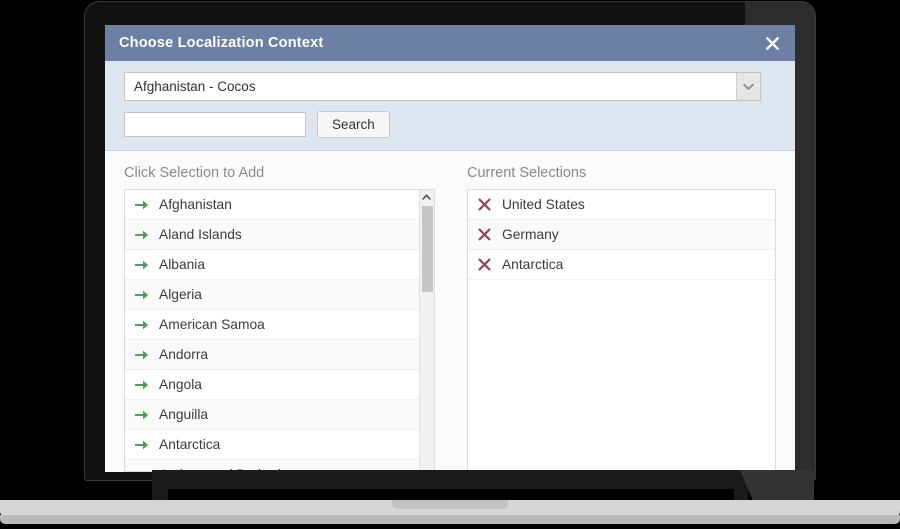 The height and width of the screenshot is (529, 900). I want to click on context-select-arrow-button, so click(748, 86).